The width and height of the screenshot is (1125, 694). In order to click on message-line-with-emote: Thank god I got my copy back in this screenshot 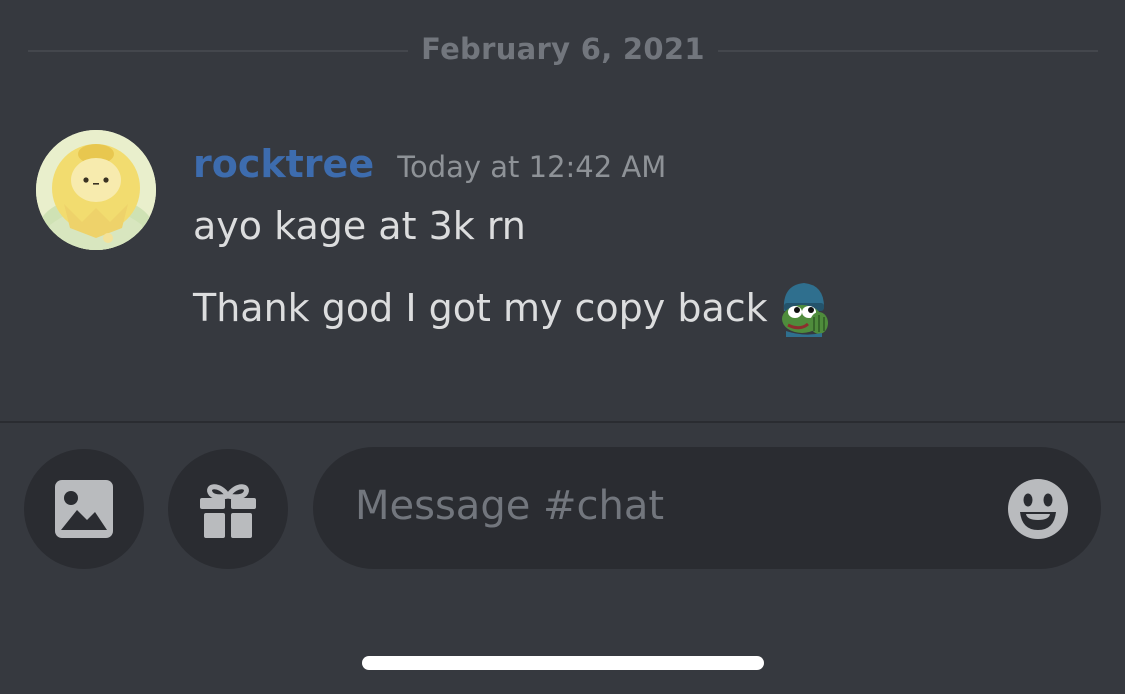, I will do `click(513, 308)`.